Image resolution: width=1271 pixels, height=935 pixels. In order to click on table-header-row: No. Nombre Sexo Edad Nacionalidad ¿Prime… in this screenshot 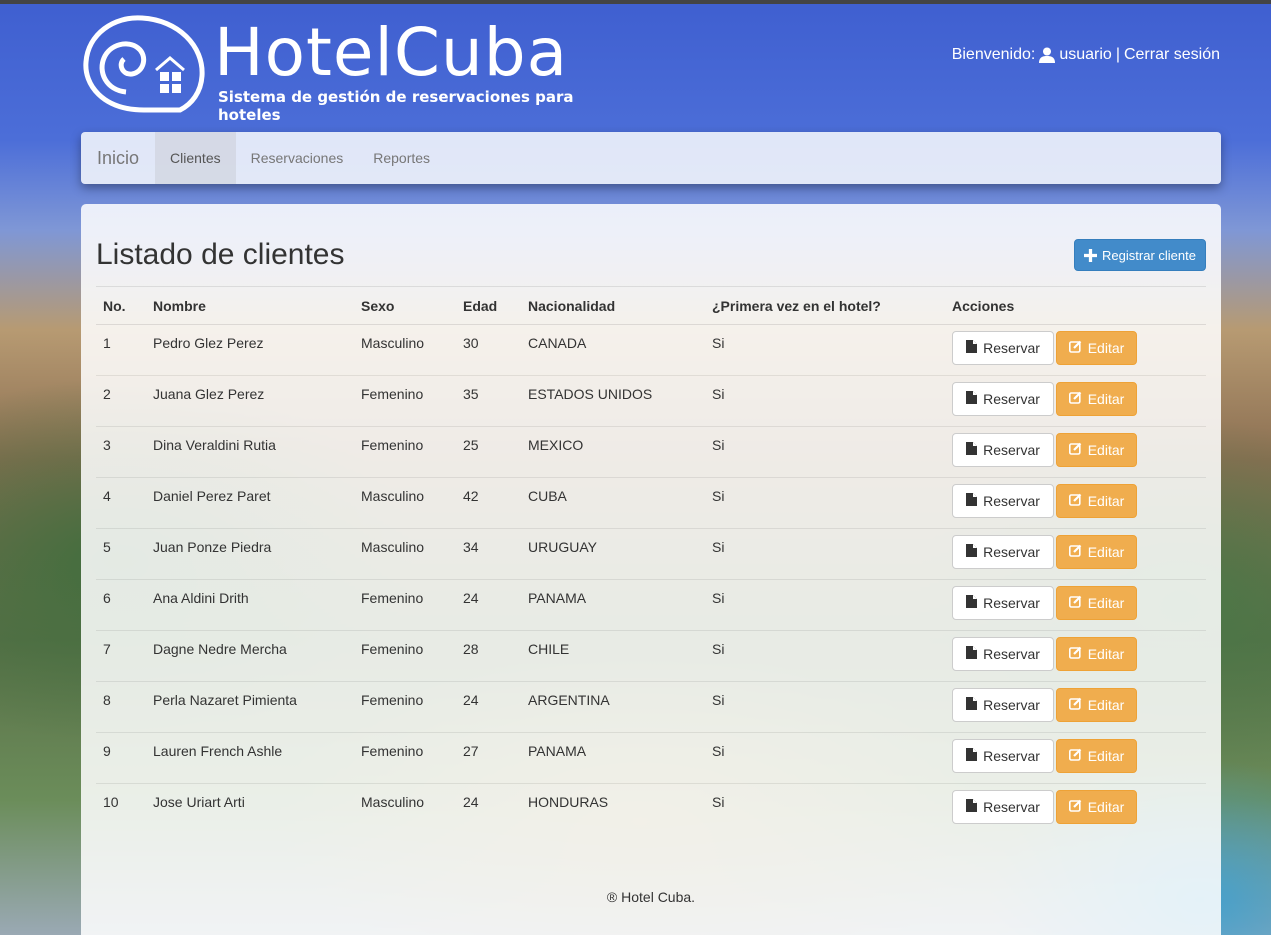, I will do `click(651, 306)`.